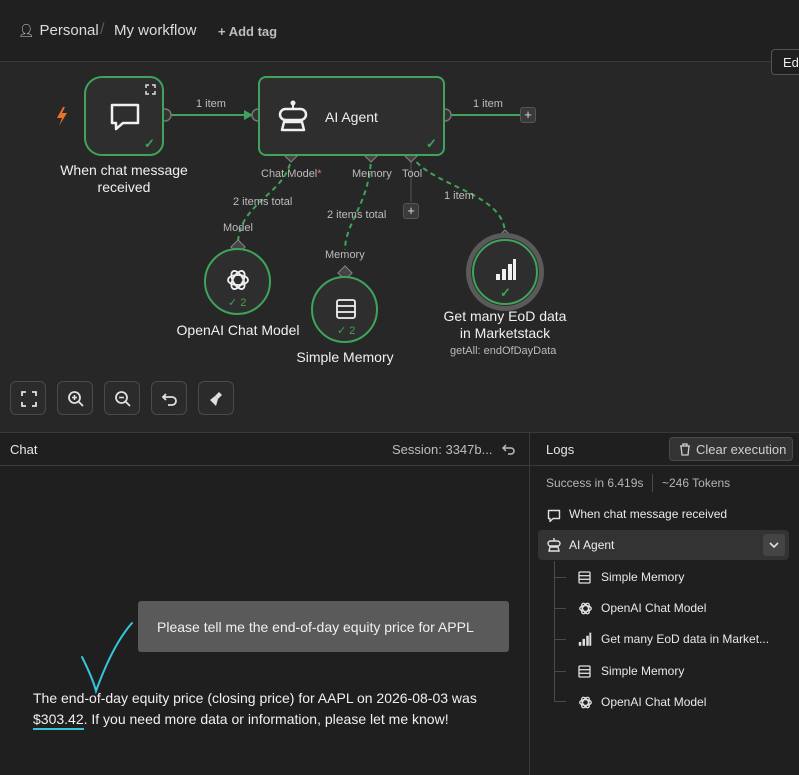  I want to click on chevron-down-icon, so click(774, 545).